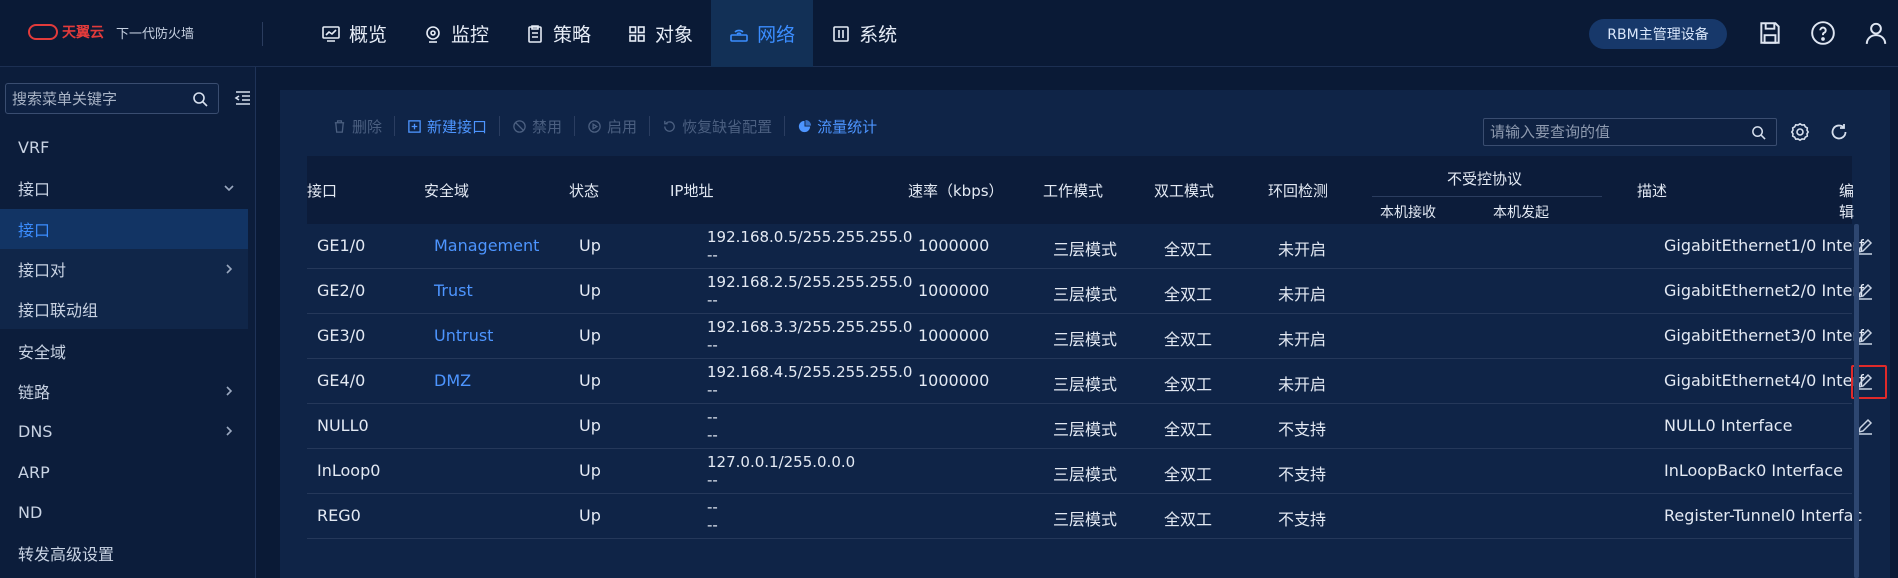 The image size is (1898, 578). What do you see at coordinates (42, 270) in the screenshot?
I see `sidebar-item-label: 接口对` at bounding box center [42, 270].